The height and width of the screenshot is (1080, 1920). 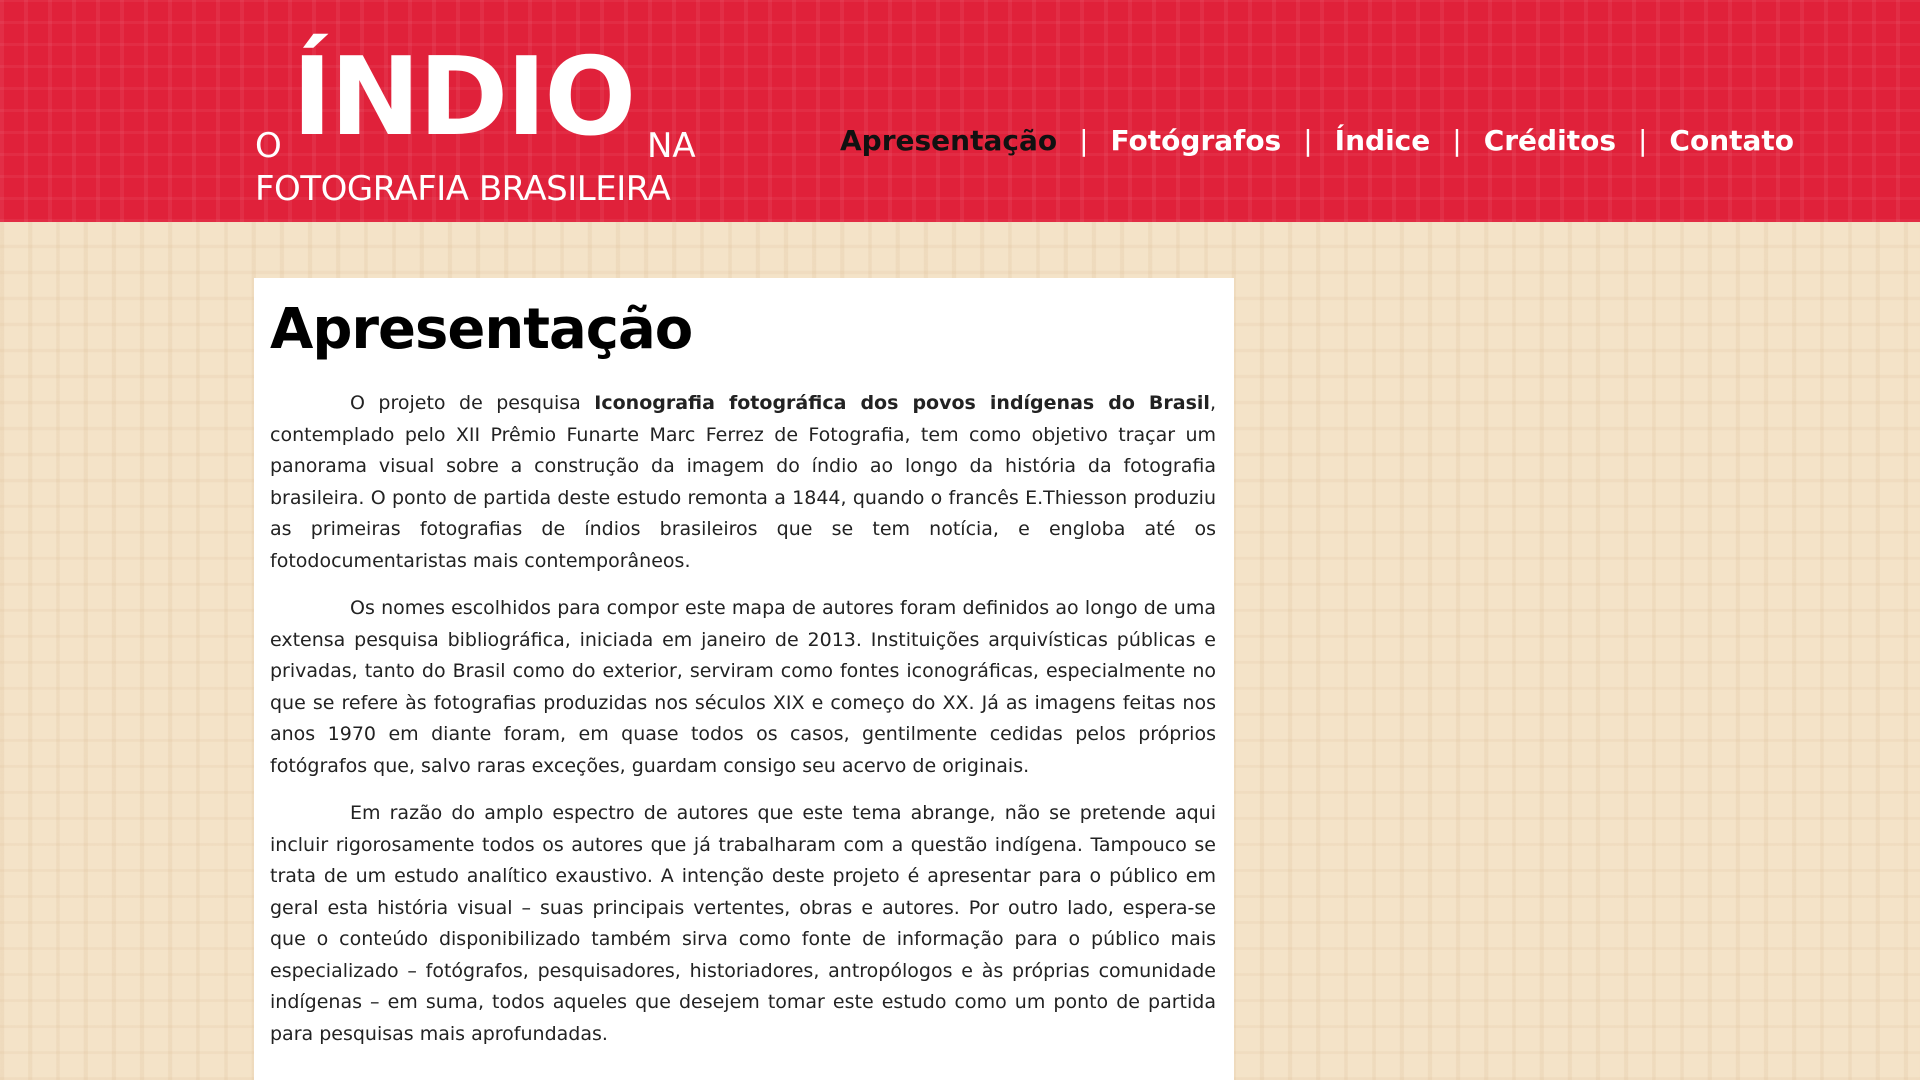 What do you see at coordinates (464, 97) in the screenshot?
I see `logo-word-indio: ÍNDIO` at bounding box center [464, 97].